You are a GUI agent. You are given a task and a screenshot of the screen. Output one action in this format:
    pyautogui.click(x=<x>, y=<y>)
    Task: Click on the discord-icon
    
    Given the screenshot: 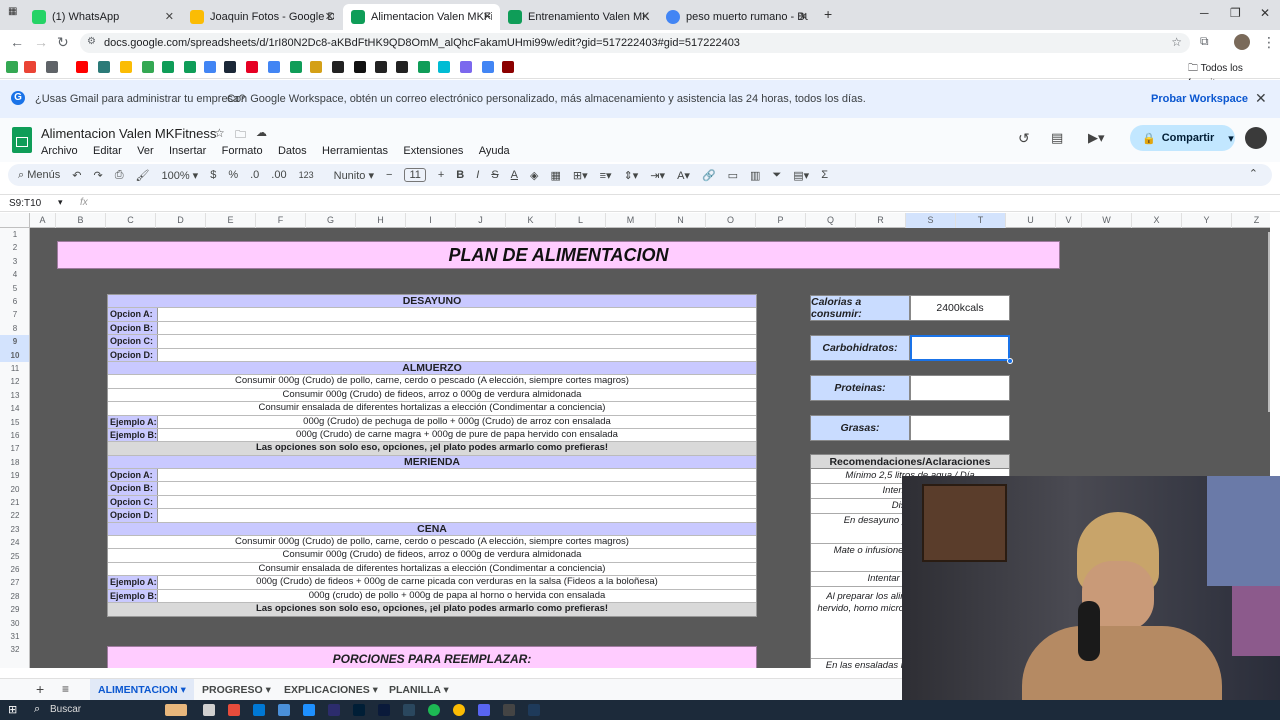 What is the action you would take?
    pyautogui.click(x=484, y=710)
    